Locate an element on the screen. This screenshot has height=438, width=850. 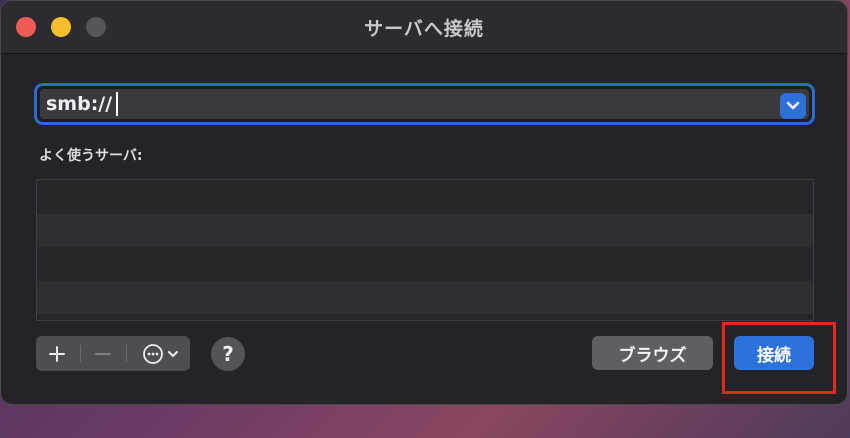
help-button: ? is located at coordinates (228, 354).